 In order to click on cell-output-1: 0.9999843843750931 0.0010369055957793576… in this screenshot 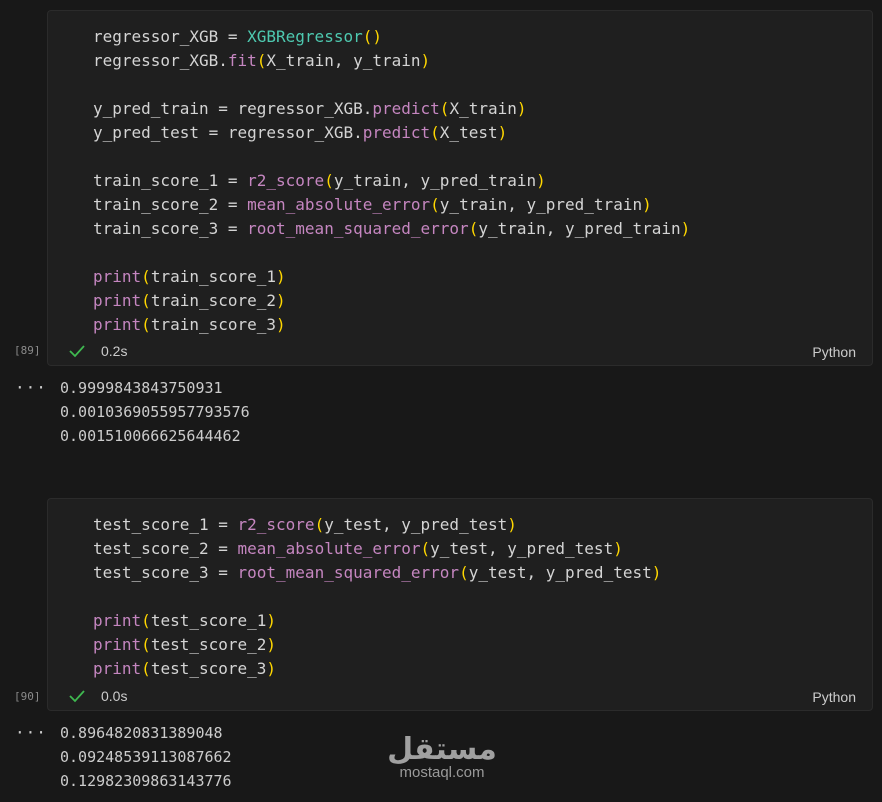, I will do `click(155, 412)`.